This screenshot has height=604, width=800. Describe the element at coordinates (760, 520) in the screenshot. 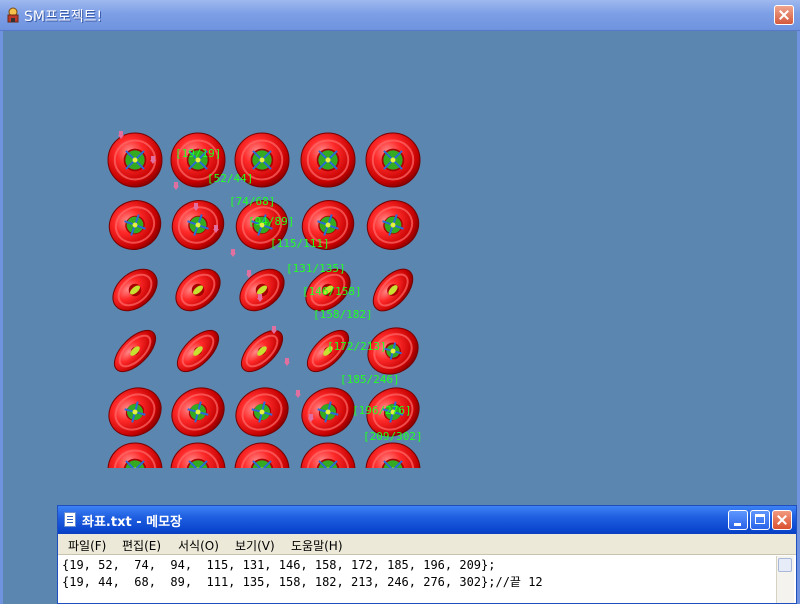

I see `maximize-button` at that location.